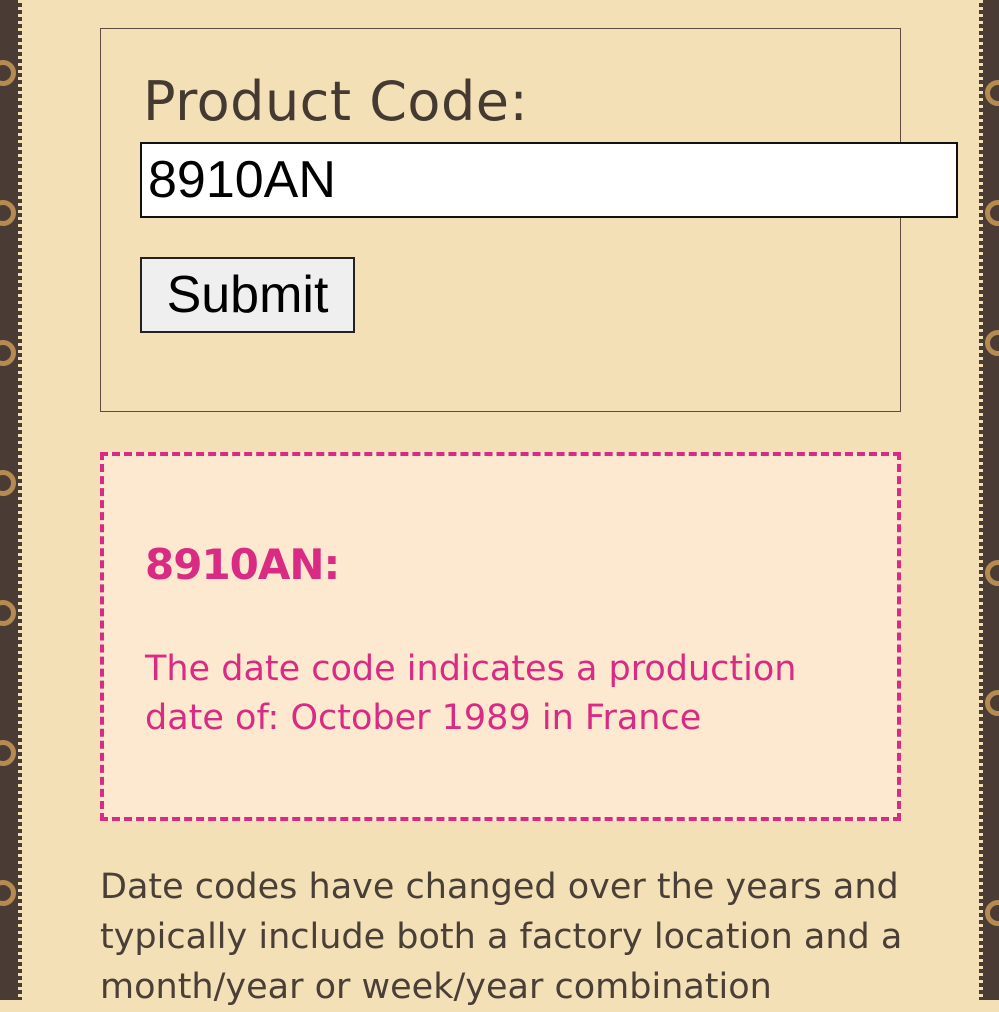 The width and height of the screenshot is (999, 1012). I want to click on product-code-label: Product Code:, so click(336, 101).